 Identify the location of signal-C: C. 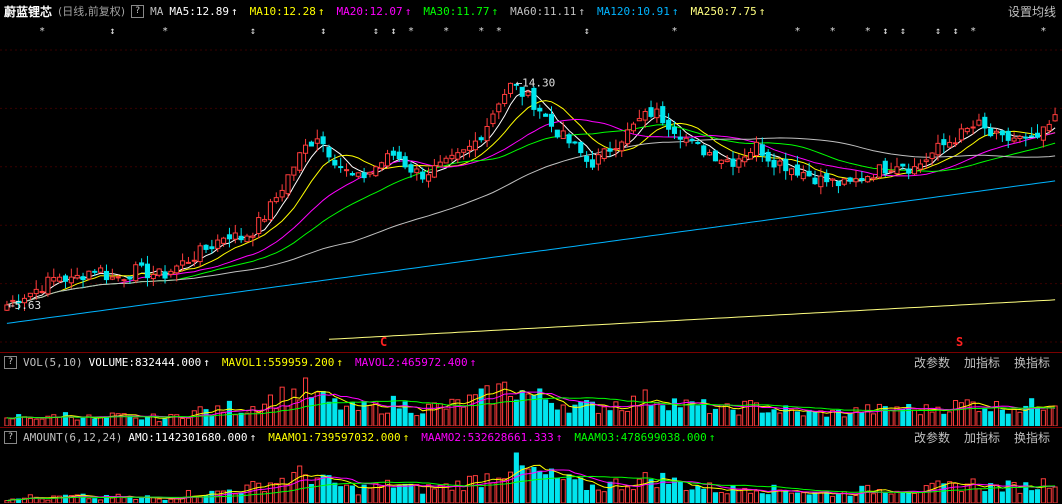
(383, 342).